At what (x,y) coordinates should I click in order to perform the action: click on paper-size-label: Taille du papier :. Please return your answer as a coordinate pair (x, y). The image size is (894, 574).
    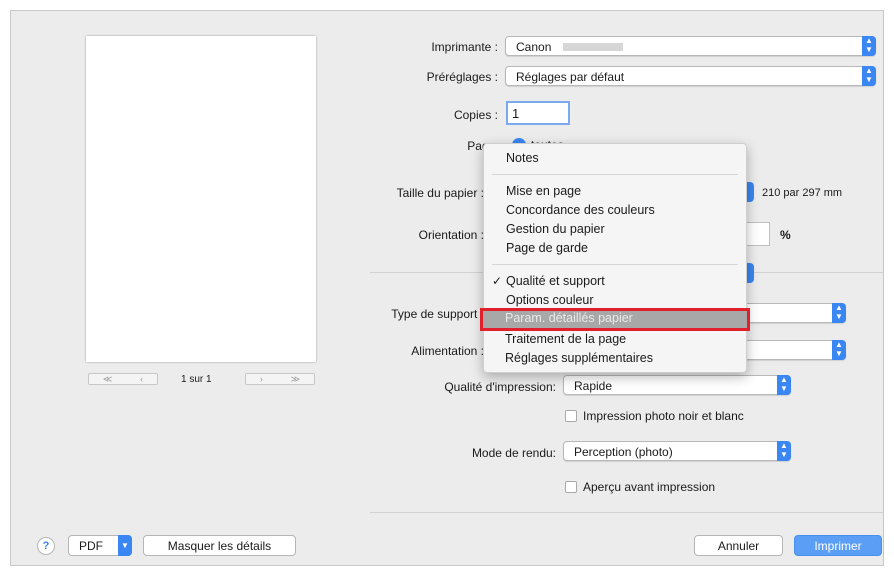
    Looking at the image, I should click on (440, 193).